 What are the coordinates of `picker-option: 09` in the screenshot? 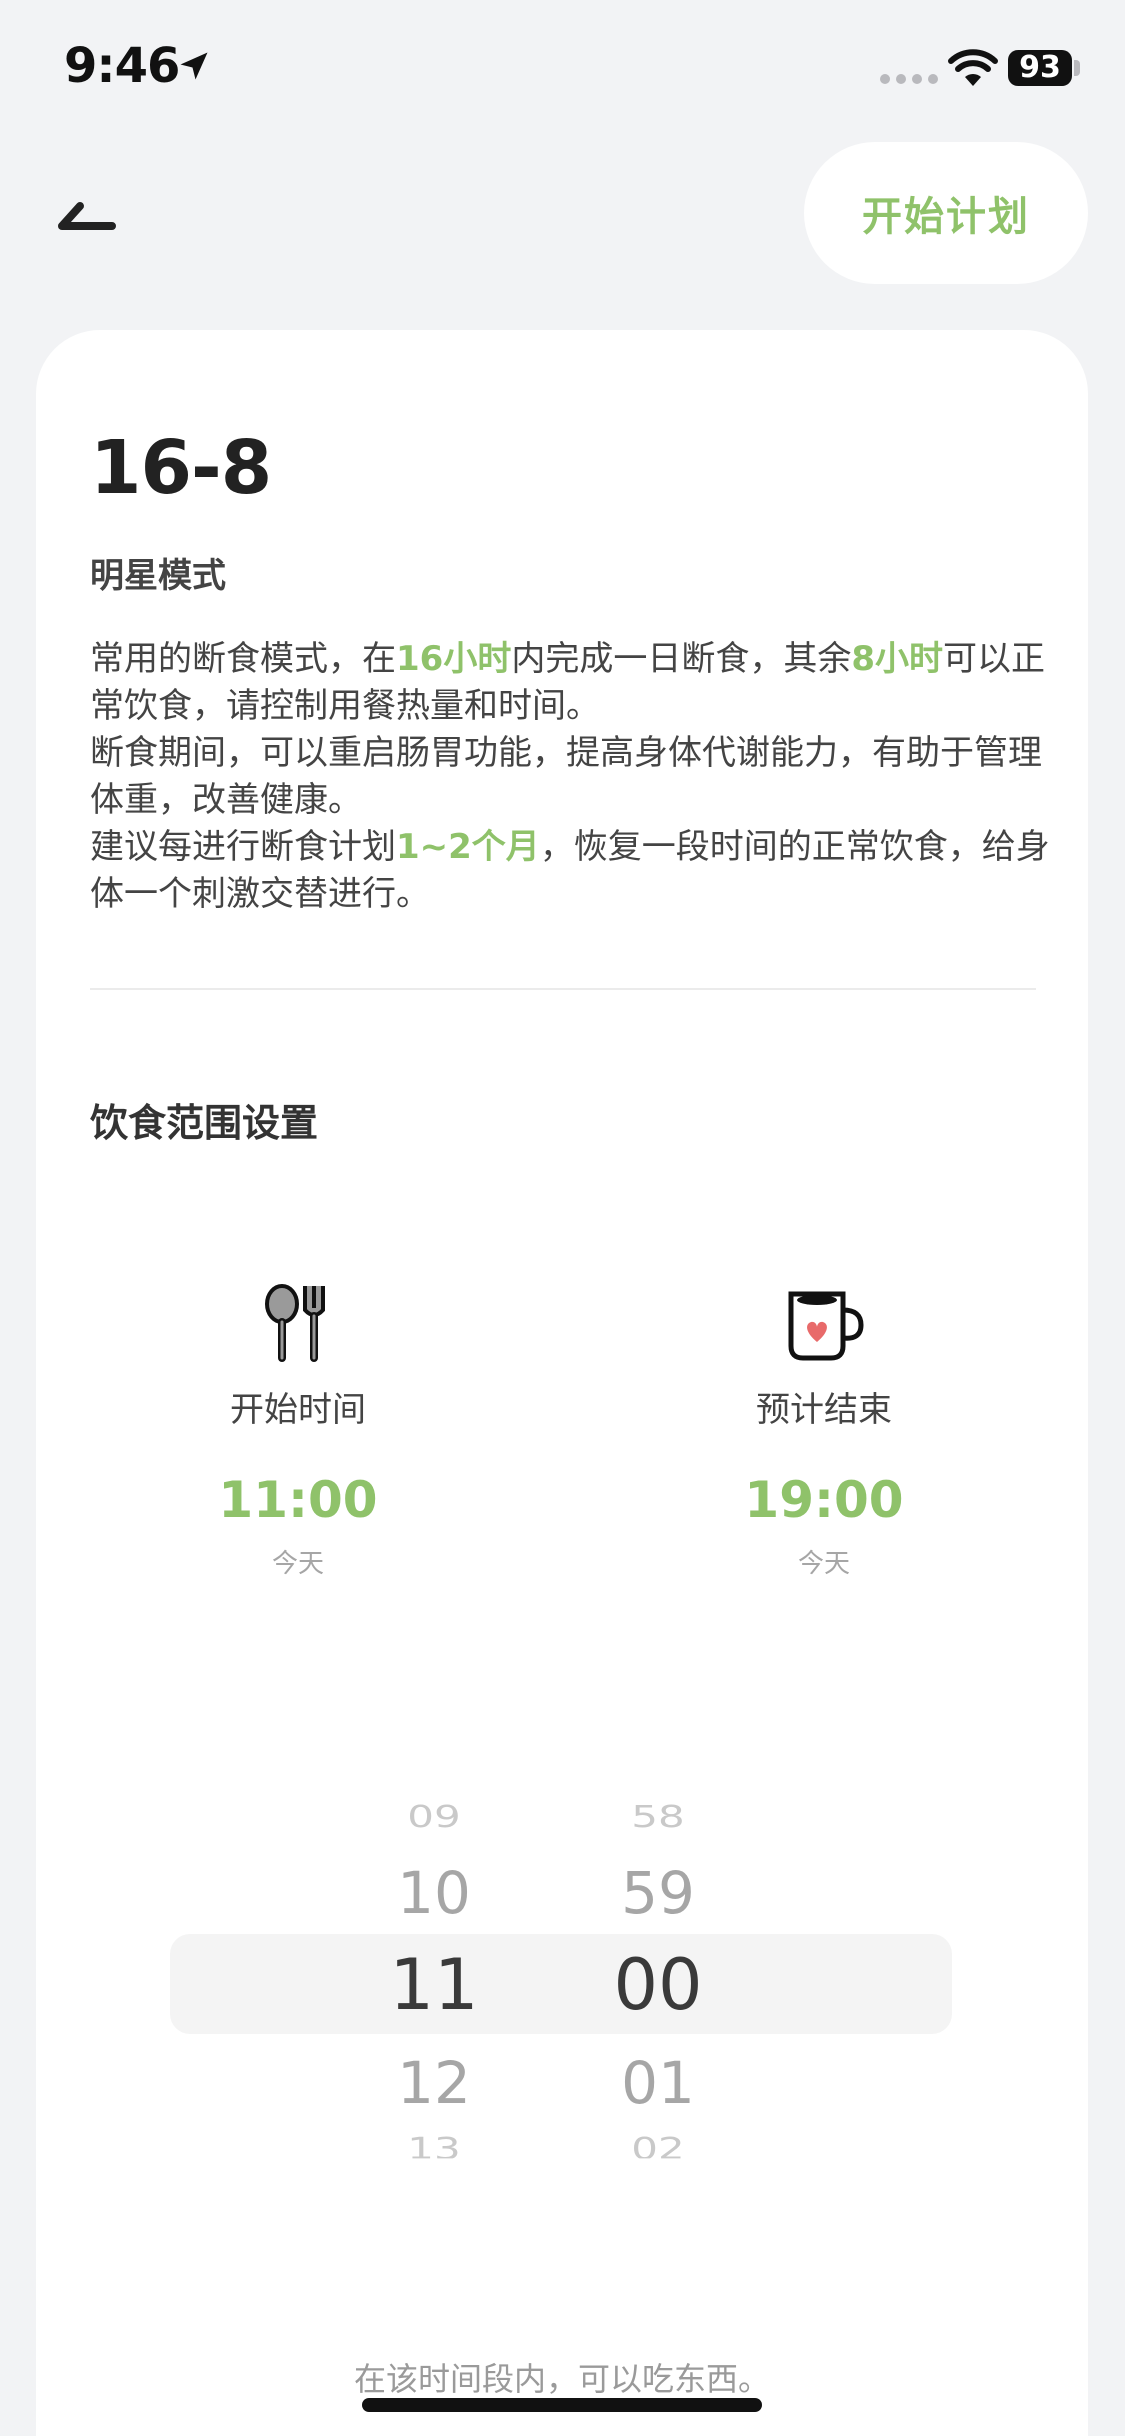 It's located at (434, 1815).